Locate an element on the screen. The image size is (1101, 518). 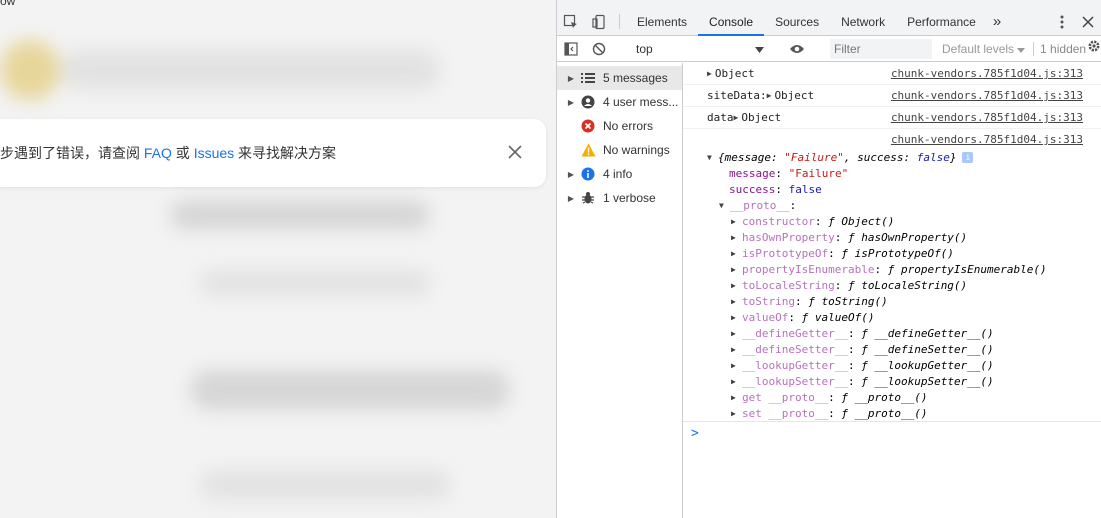
error-toast: 步遇到了错误，请查阅 FAQ 或 Issues 来寻找解决方案 is located at coordinates (273, 153).